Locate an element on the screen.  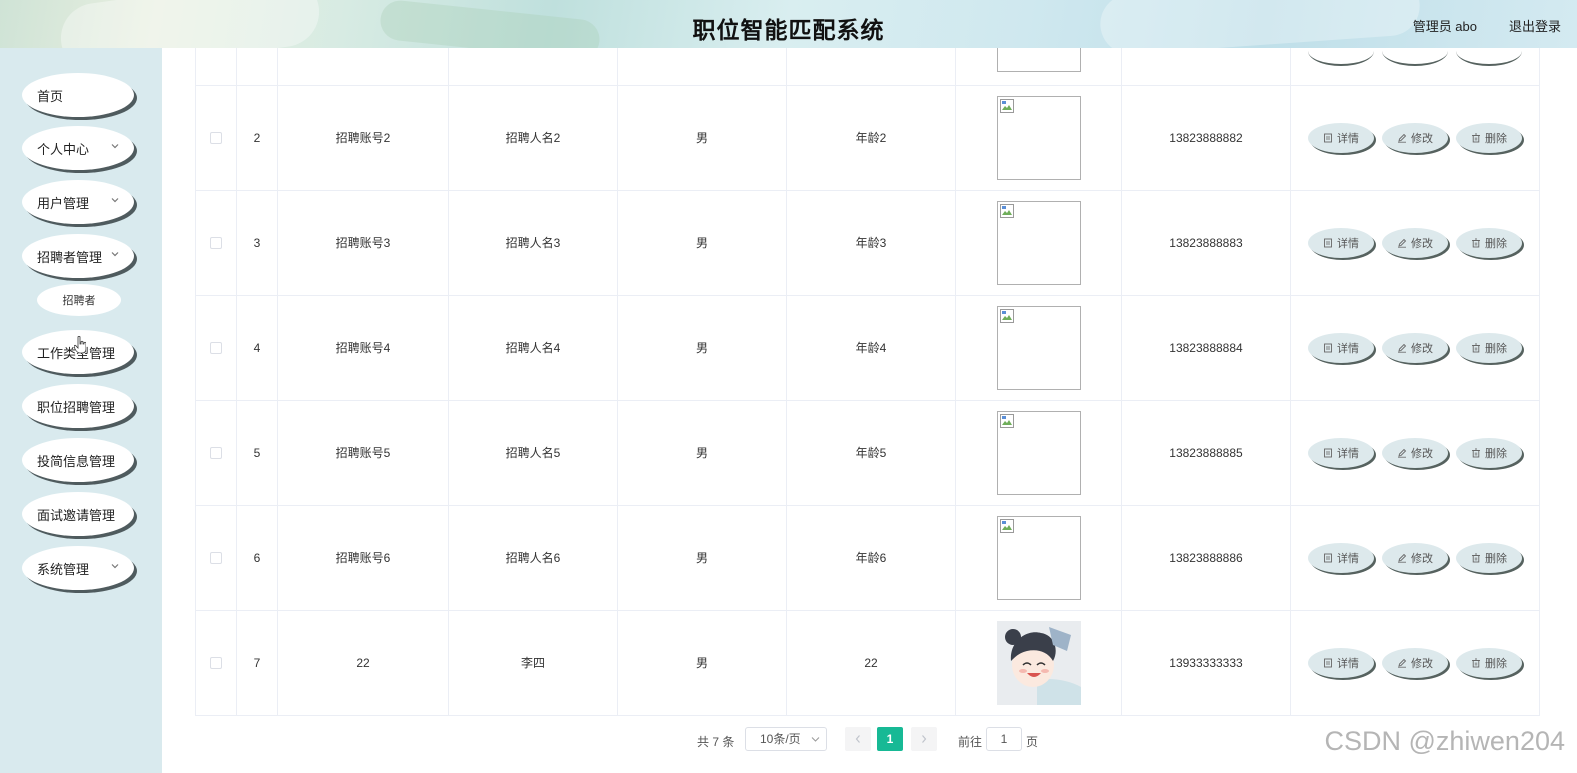
chevron-left-icon is located at coordinates (857, 739).